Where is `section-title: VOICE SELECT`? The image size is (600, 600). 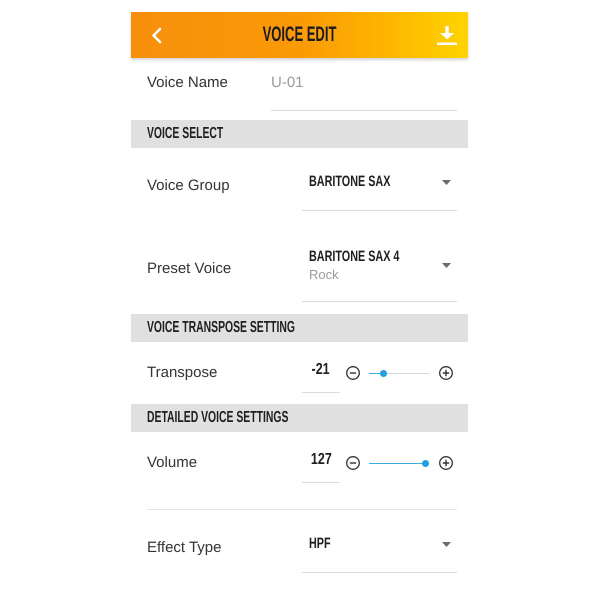
section-title: VOICE SELECT is located at coordinates (185, 134).